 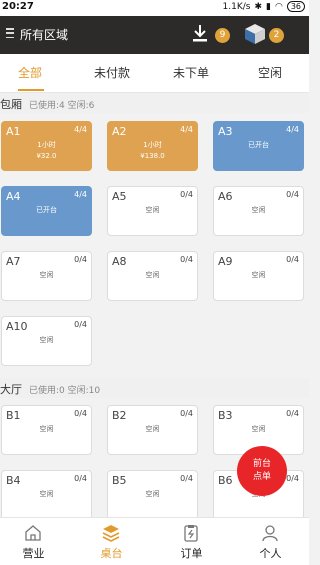 What do you see at coordinates (11, 389) in the screenshot?
I see `section-name: 大厅` at bounding box center [11, 389].